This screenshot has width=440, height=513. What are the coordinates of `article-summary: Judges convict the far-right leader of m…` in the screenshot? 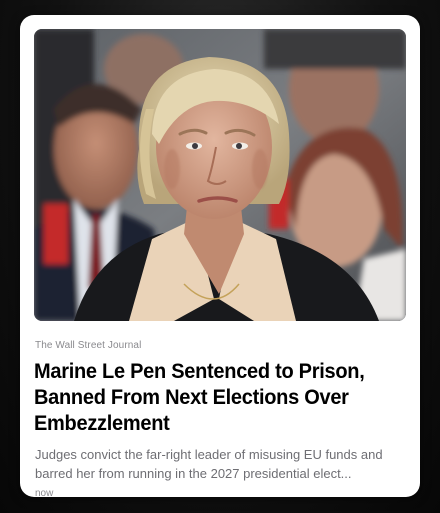 It's located at (209, 464).